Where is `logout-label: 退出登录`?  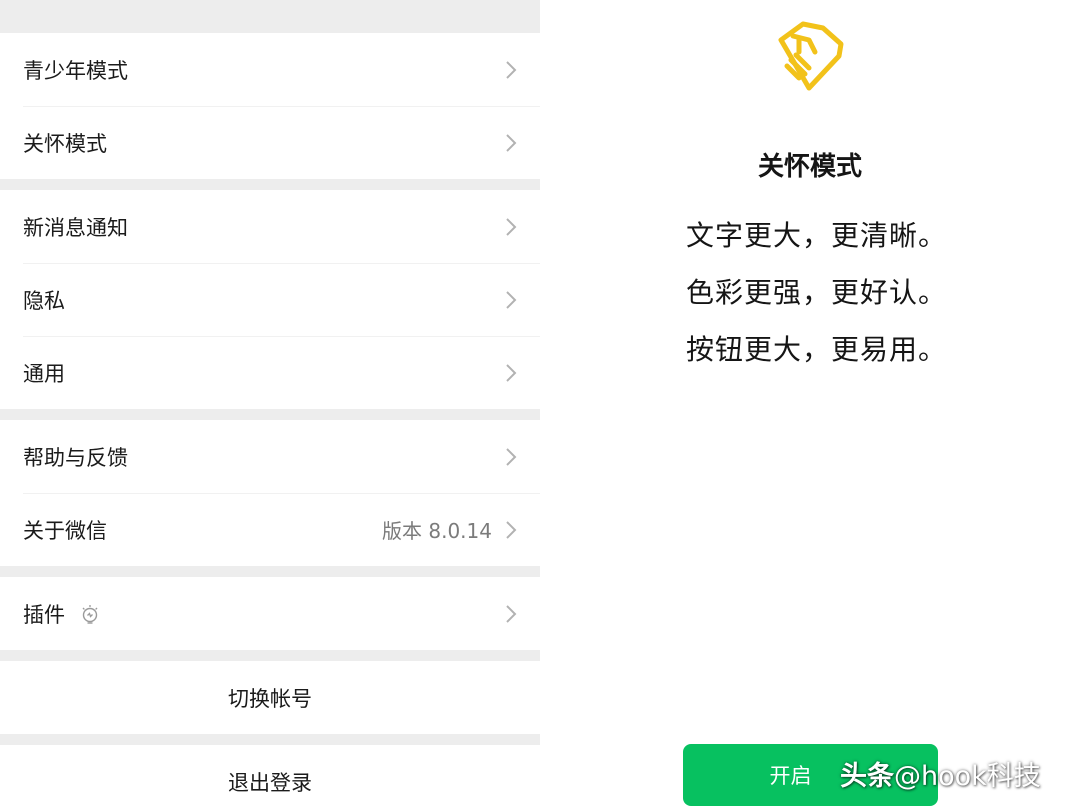
logout-label: 退出登录 is located at coordinates (270, 782).